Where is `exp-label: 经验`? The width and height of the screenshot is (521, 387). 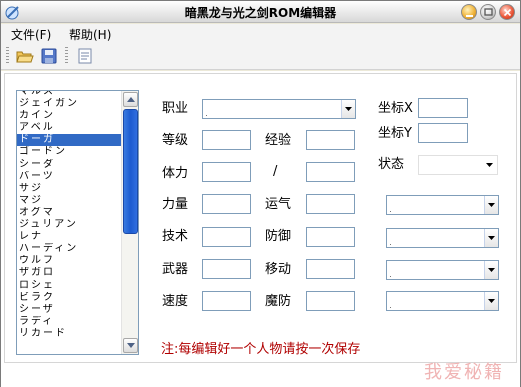 exp-label: 经验 is located at coordinates (278, 140).